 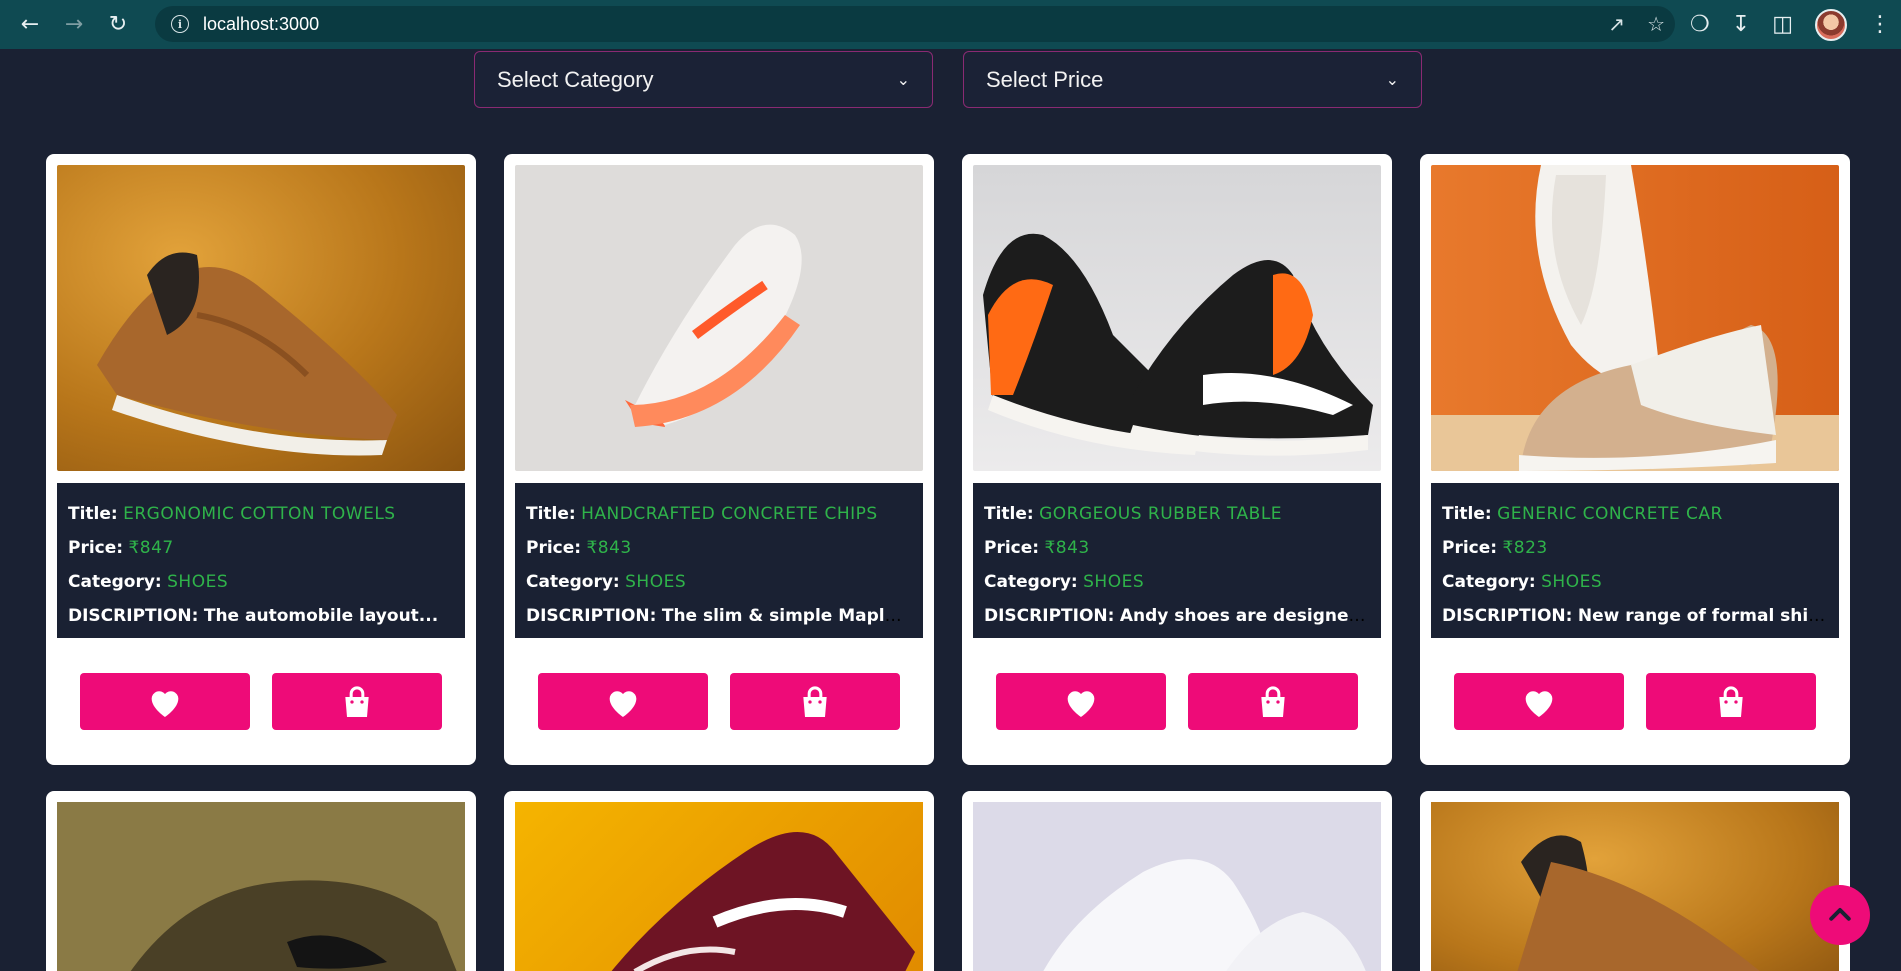 What do you see at coordinates (30, 25) in the screenshot?
I see `back-icon: ←` at bounding box center [30, 25].